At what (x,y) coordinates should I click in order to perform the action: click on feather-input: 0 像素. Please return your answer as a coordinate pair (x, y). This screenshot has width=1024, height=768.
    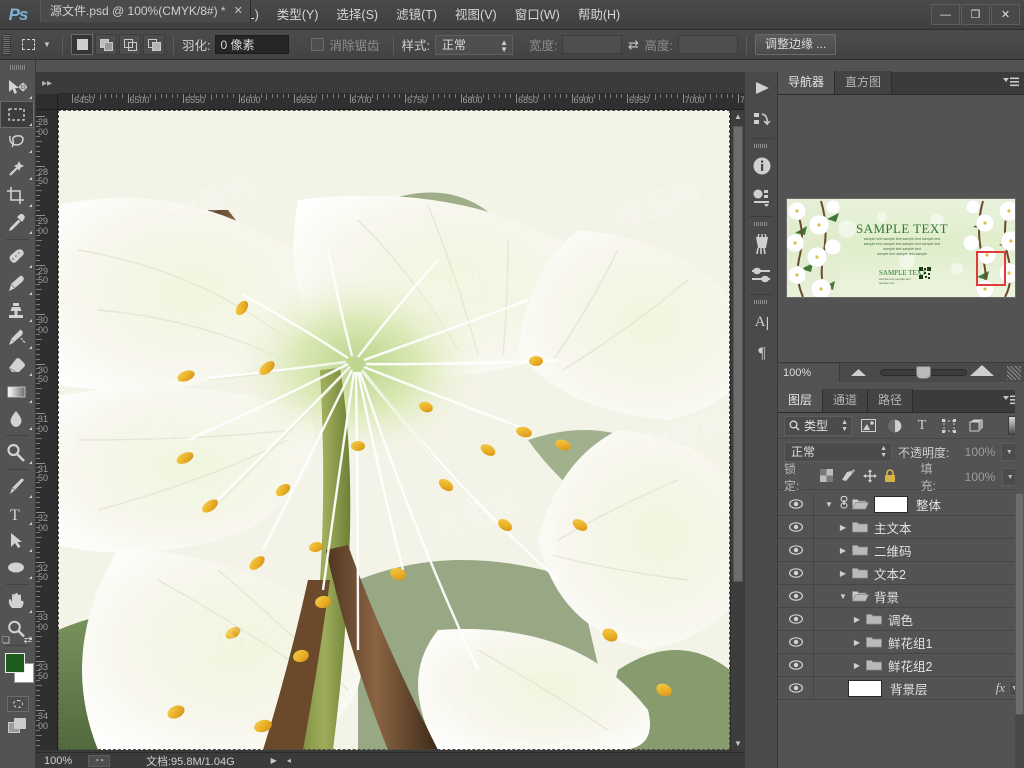
    Looking at the image, I should click on (252, 44).